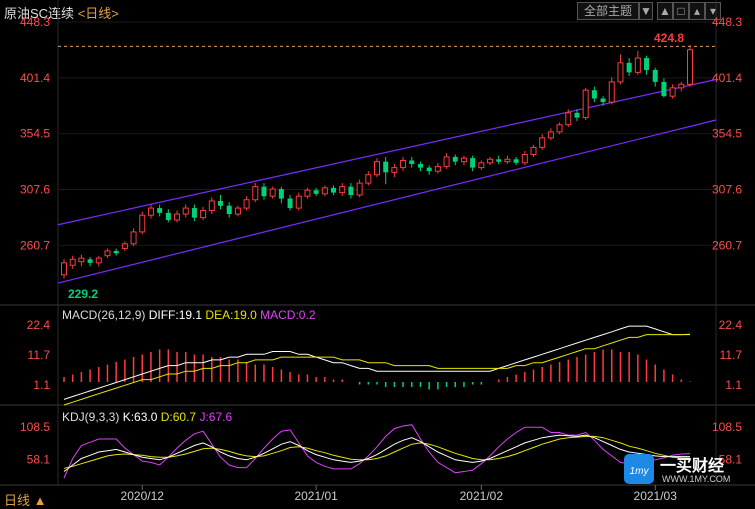  Describe the element at coordinates (35, 78) in the screenshot. I see `y-tick-label: 401.4` at that location.